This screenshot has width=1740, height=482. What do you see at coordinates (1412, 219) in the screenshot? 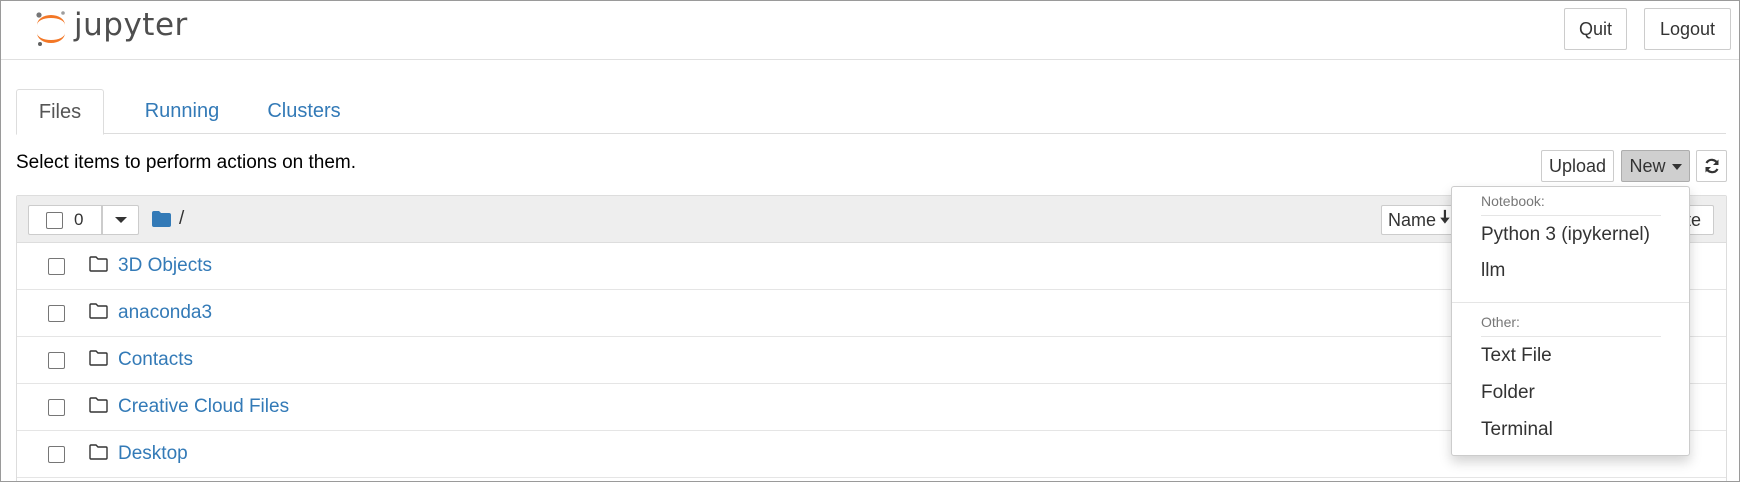
I see `sort-label: Name` at bounding box center [1412, 219].